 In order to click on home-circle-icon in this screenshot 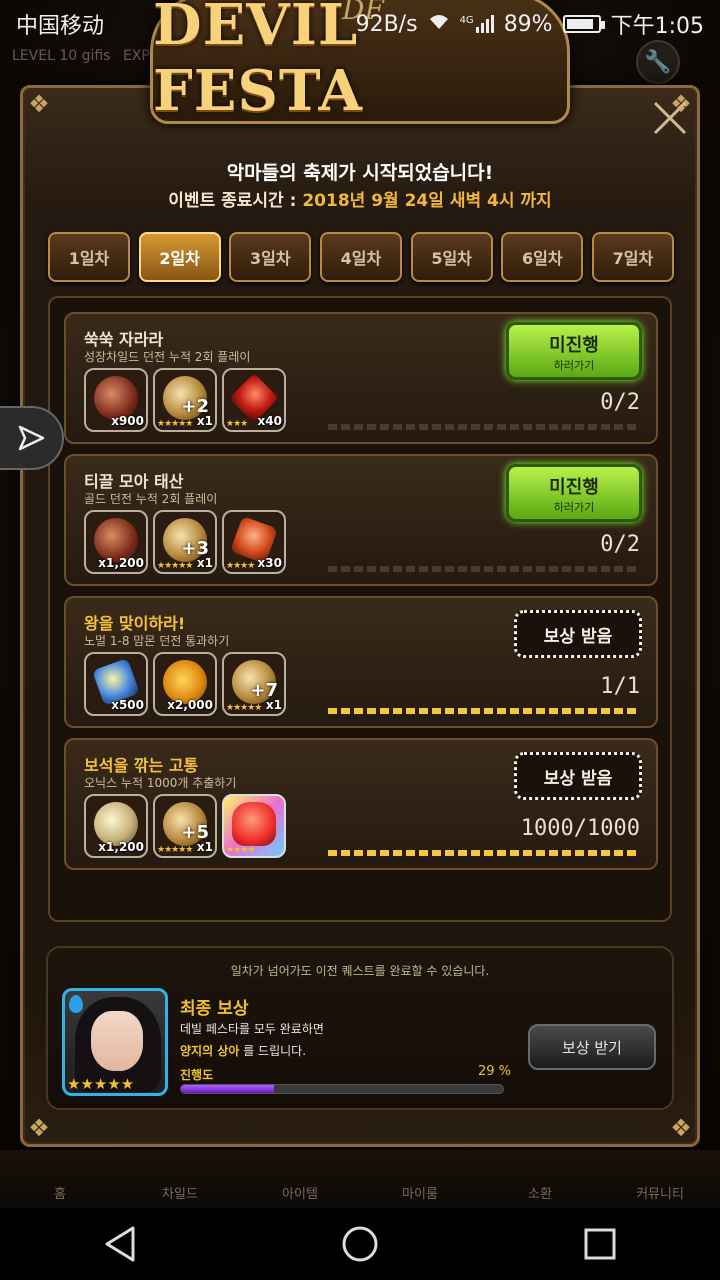, I will do `click(360, 1244)`.